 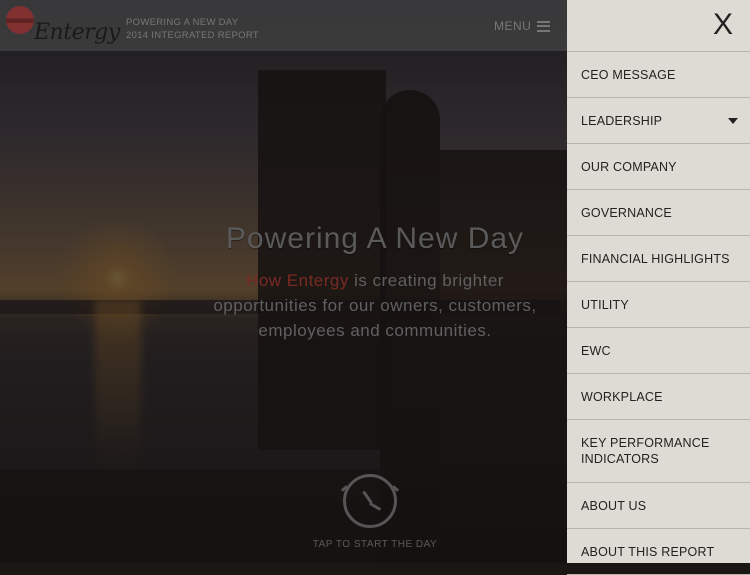 I want to click on menu-item-leadership: LEADERSHIP, so click(x=658, y=121).